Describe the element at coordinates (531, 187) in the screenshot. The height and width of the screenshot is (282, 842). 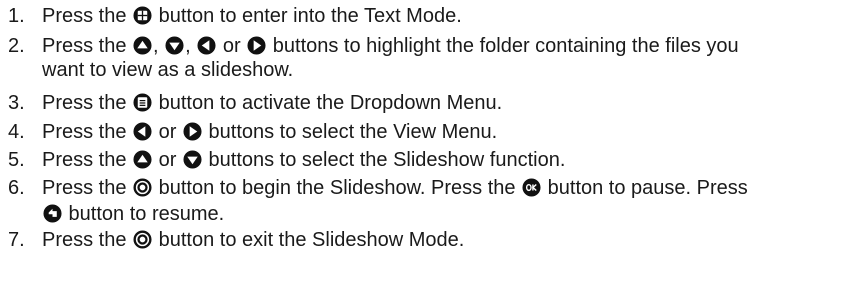
I see `ok-button-icon` at that location.